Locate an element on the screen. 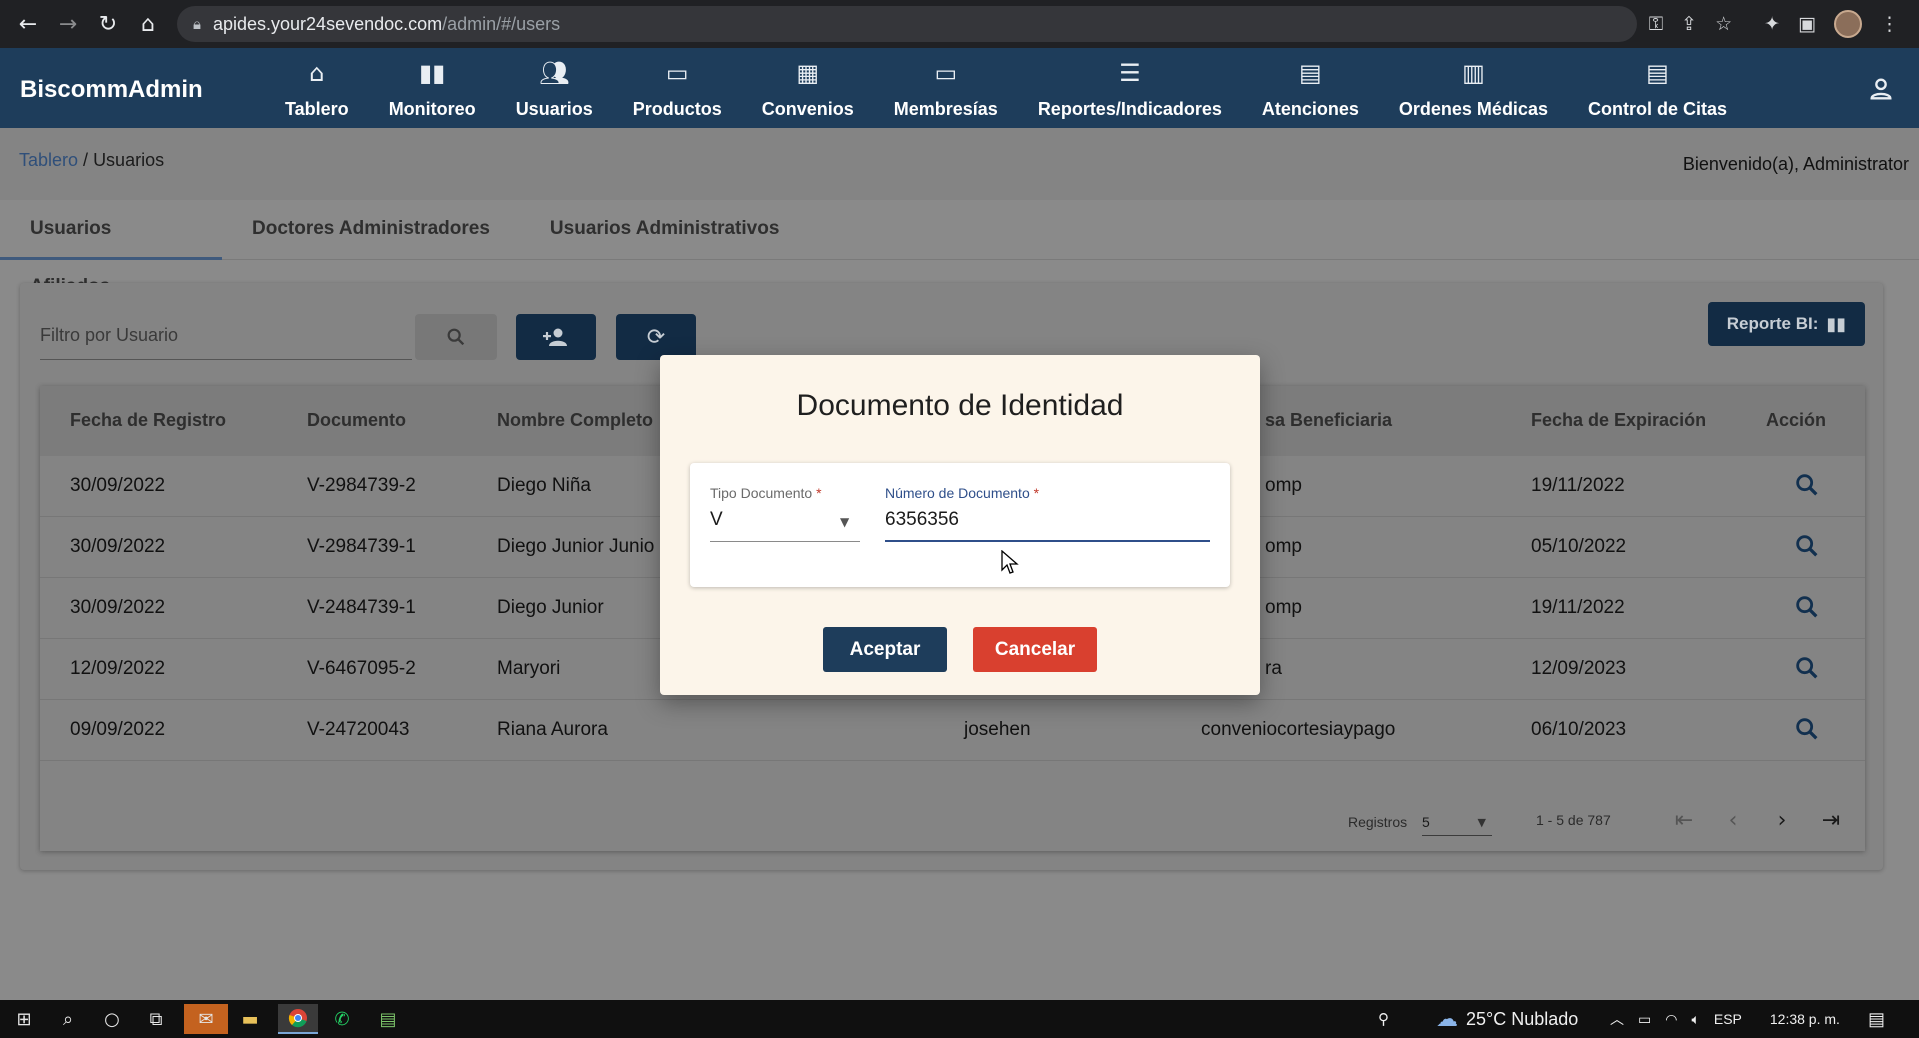  profile-avatar is located at coordinates (1848, 24).